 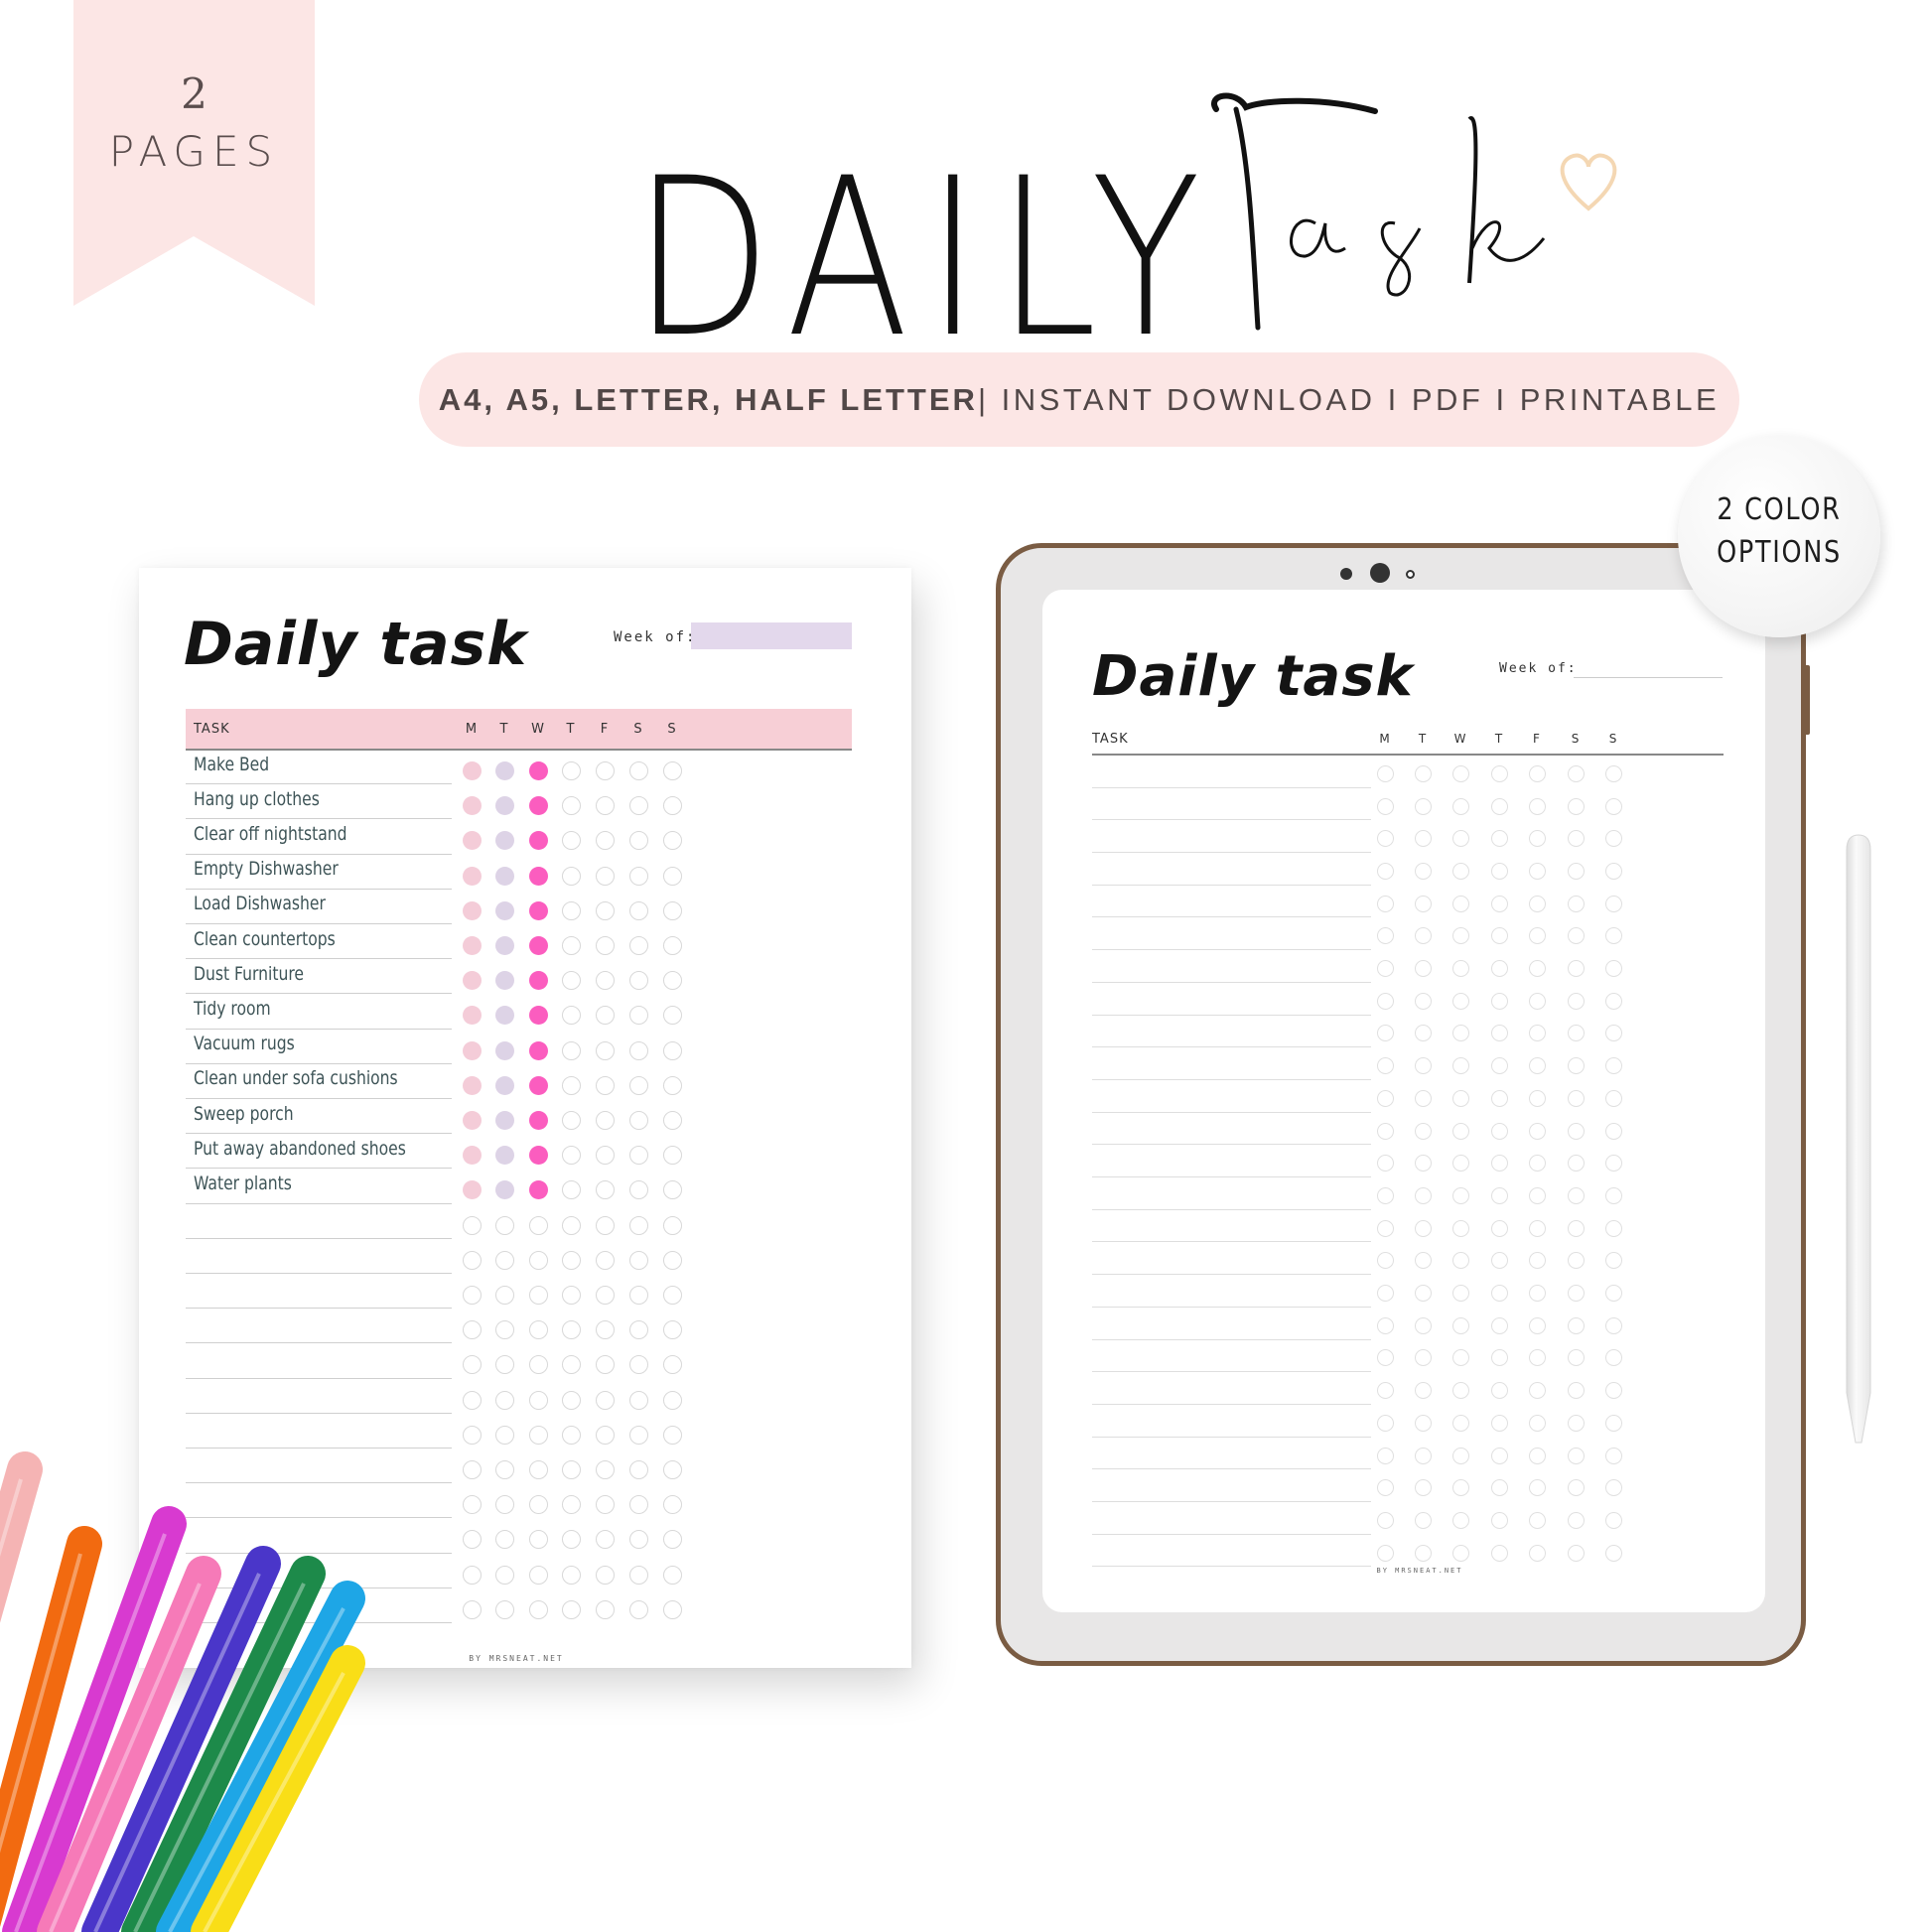 What do you see at coordinates (265, 939) in the screenshot?
I see `task-label: Clean countertops` at bounding box center [265, 939].